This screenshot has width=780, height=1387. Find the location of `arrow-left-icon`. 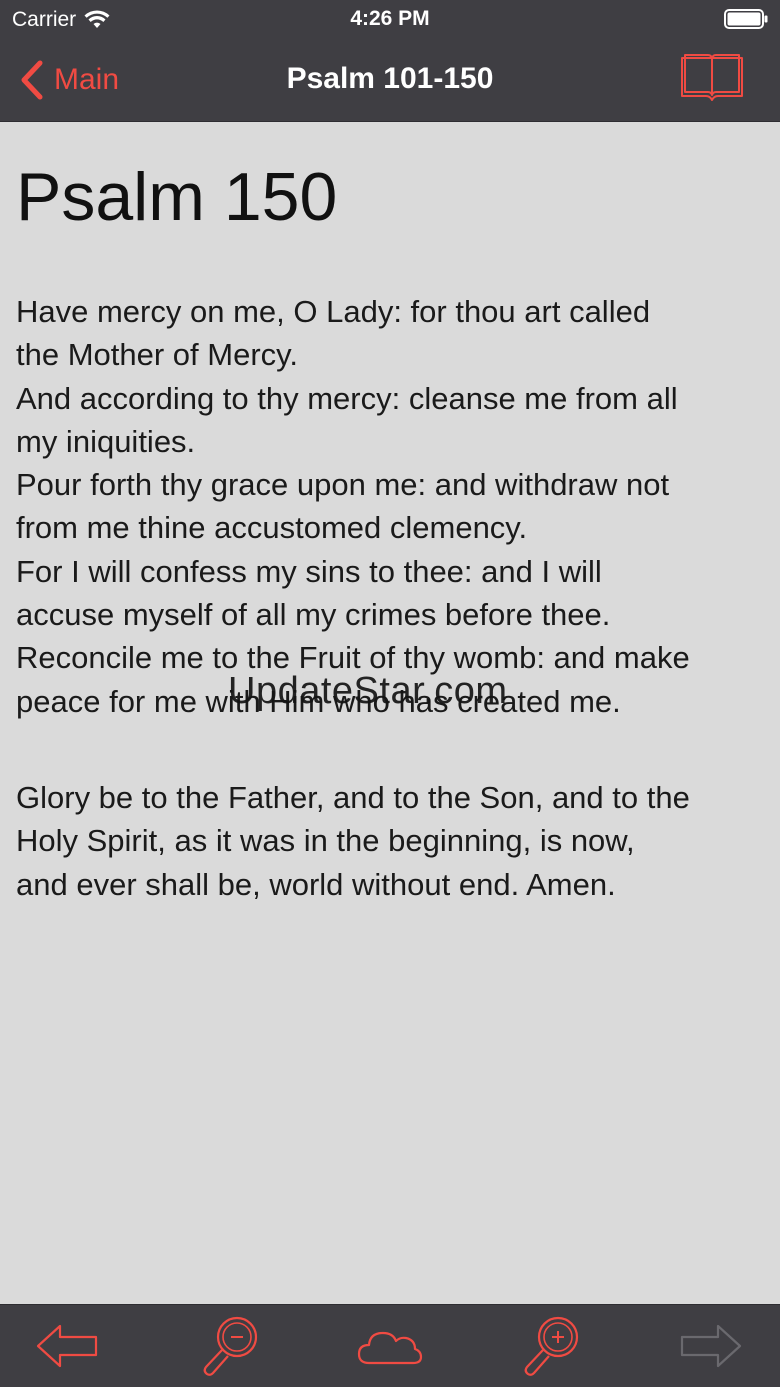

arrow-left-icon is located at coordinates (67, 1346).